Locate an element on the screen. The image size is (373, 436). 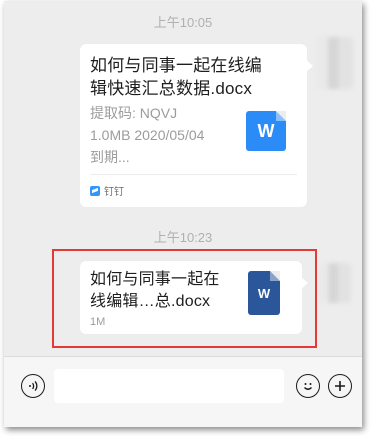
plus-icon is located at coordinates (340, 386).